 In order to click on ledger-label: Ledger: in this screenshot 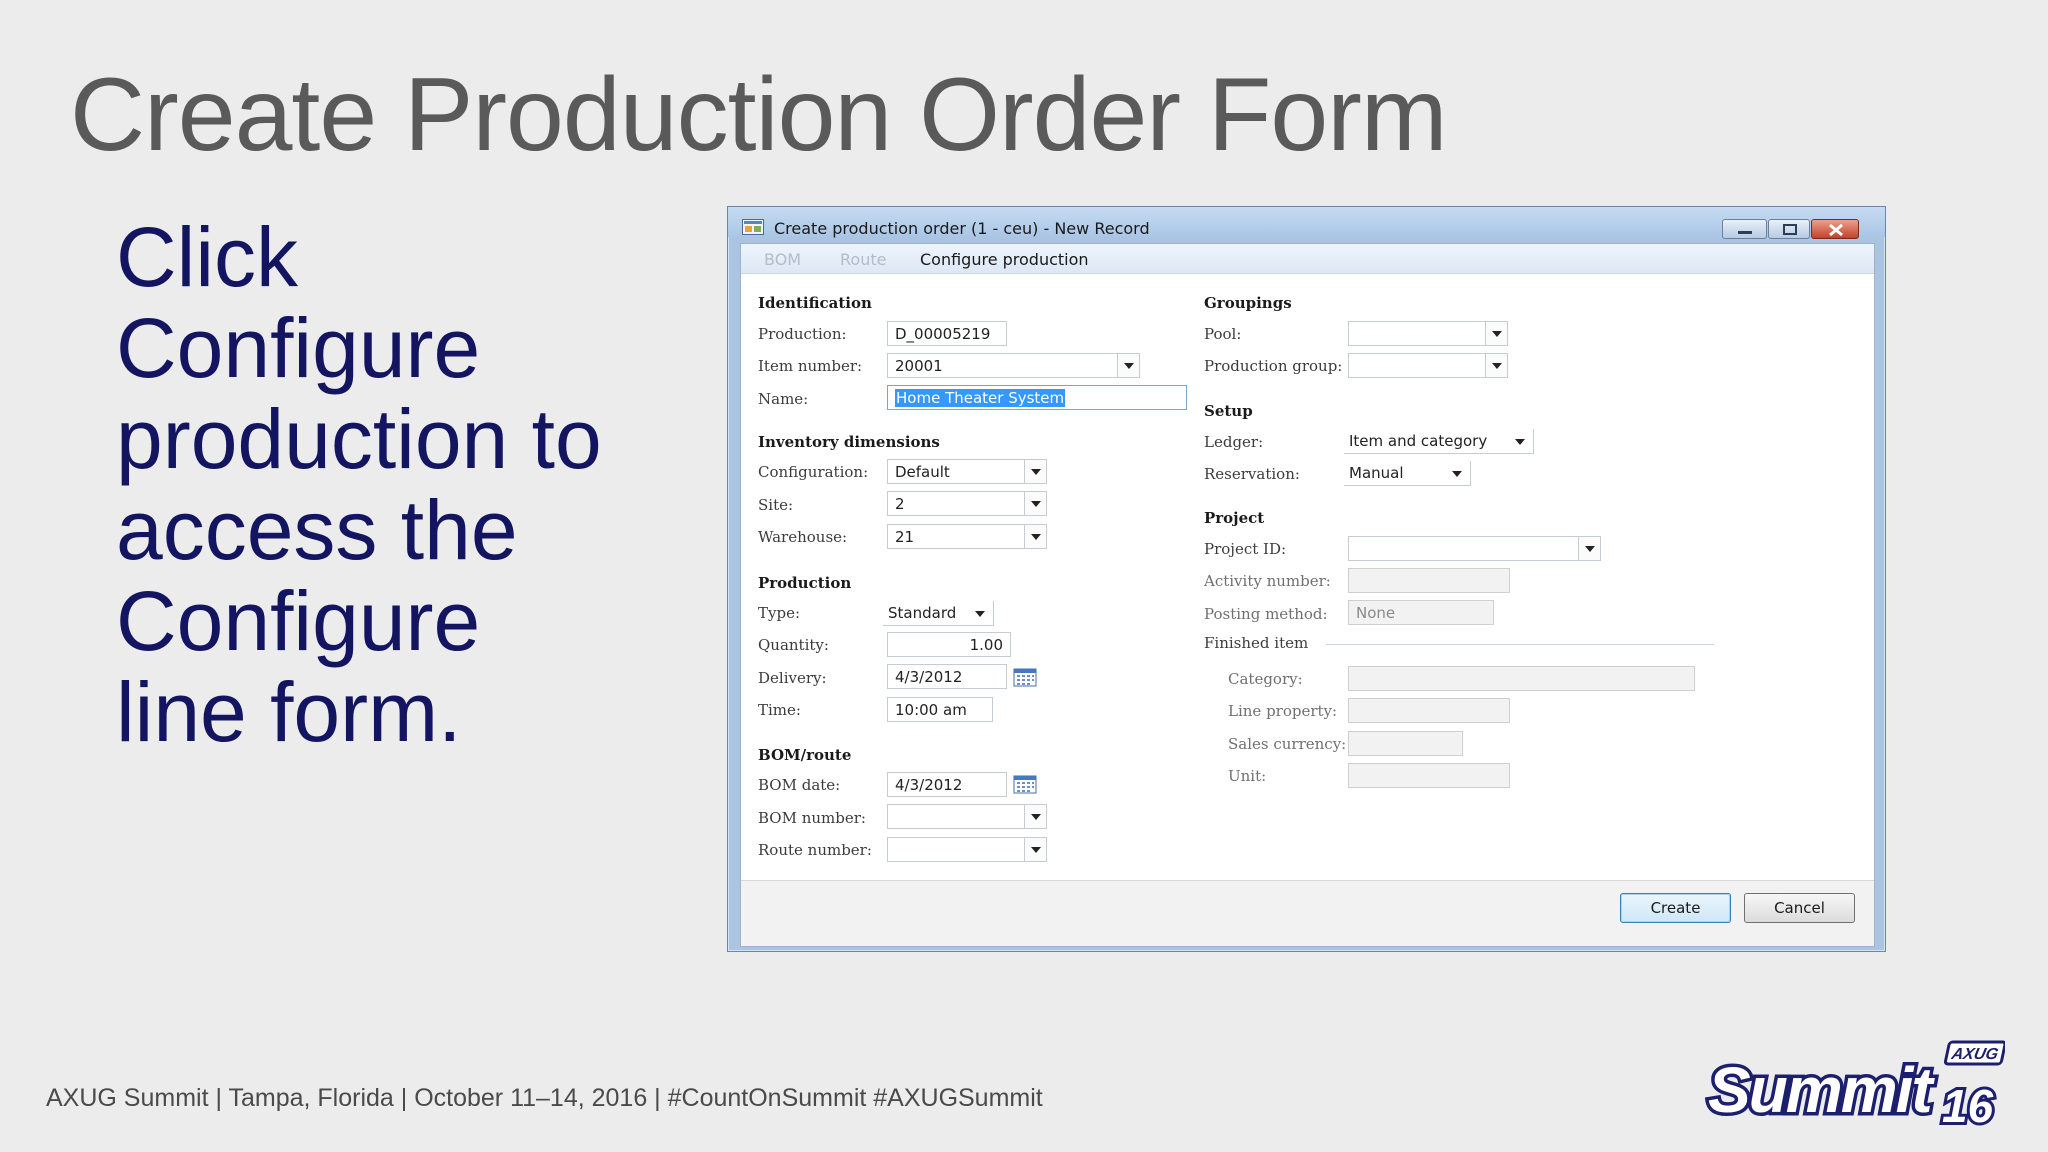, I will do `click(1234, 442)`.